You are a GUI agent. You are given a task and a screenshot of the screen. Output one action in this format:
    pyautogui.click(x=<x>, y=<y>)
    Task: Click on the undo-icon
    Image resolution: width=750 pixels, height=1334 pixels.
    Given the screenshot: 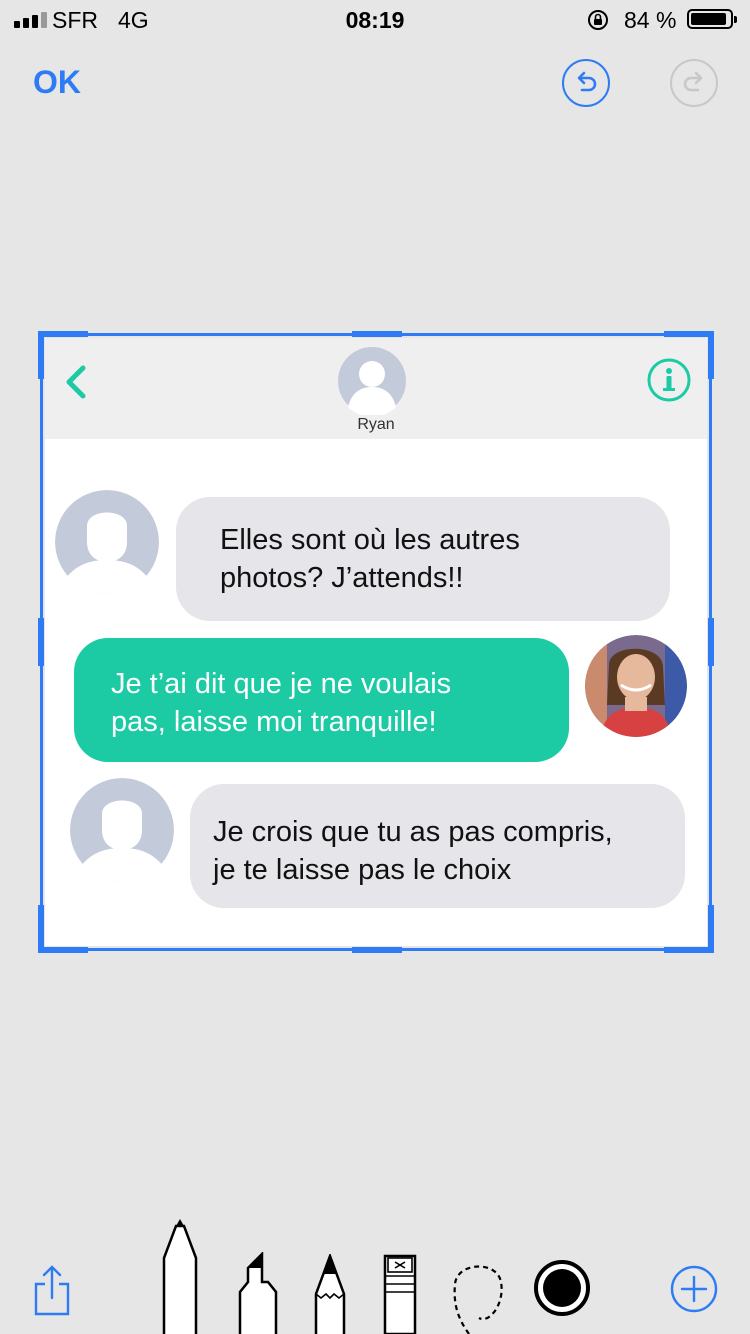 What is the action you would take?
    pyautogui.click(x=587, y=81)
    